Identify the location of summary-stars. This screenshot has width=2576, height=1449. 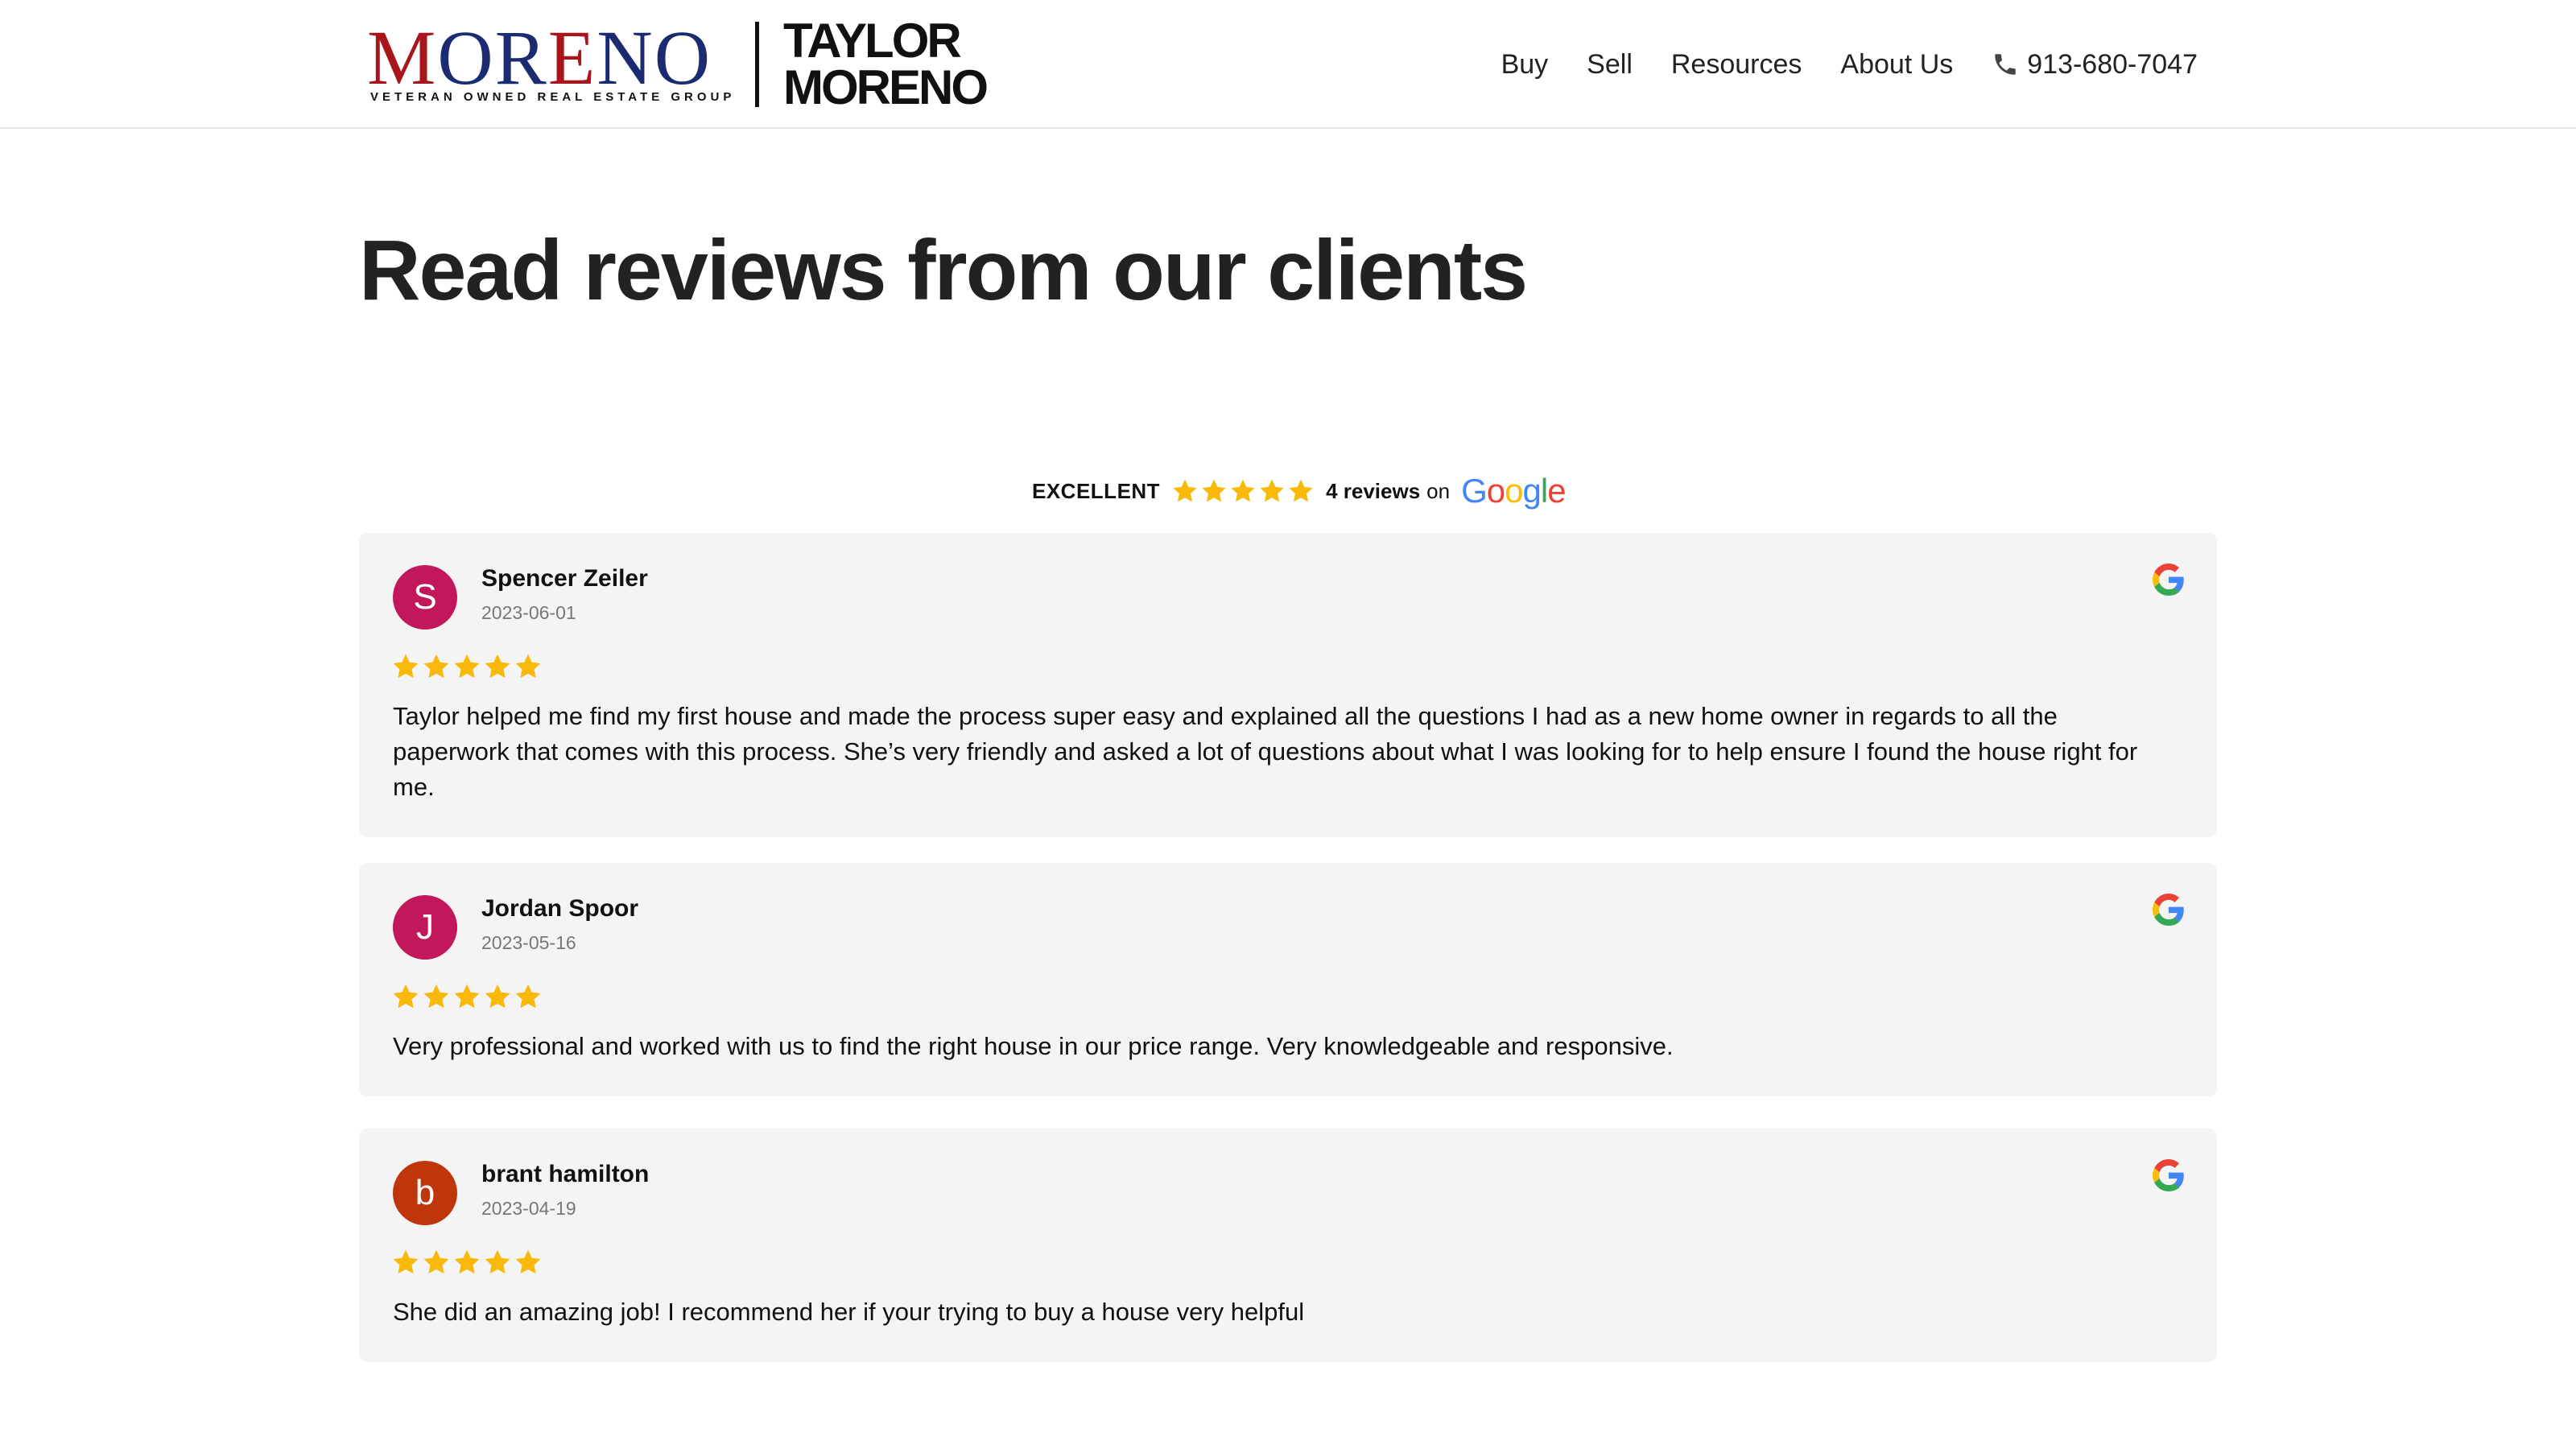
(1243, 491).